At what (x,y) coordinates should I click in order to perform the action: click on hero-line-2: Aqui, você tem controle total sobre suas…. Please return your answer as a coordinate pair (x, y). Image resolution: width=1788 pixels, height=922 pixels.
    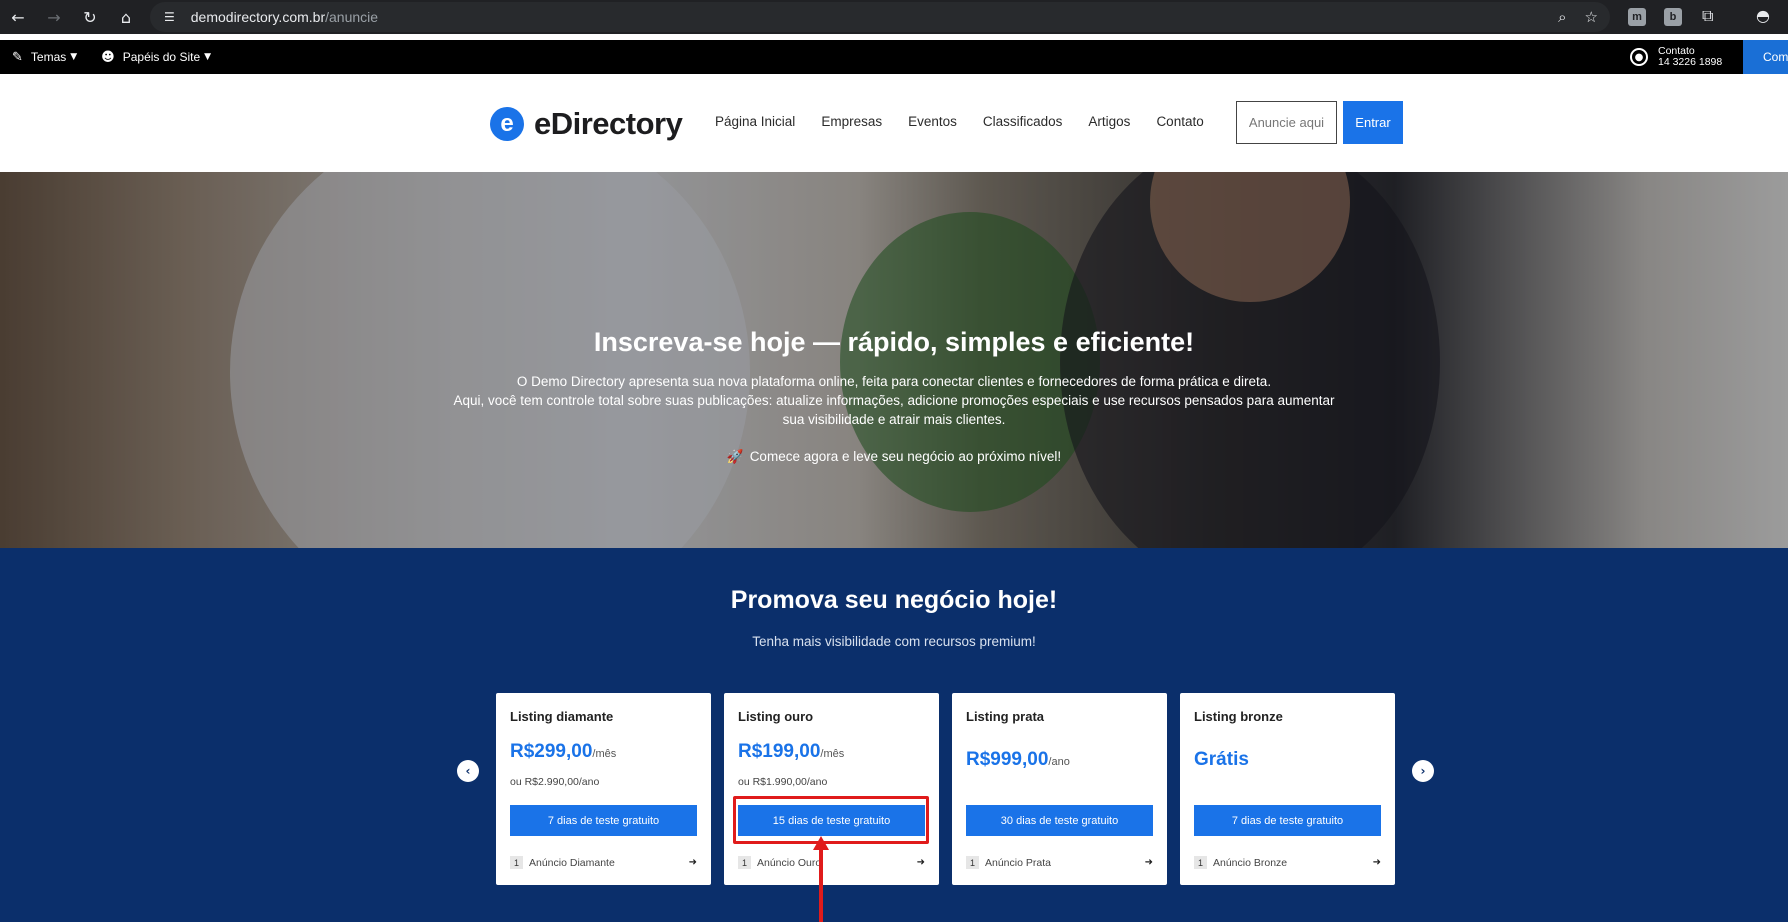
    Looking at the image, I should click on (894, 400).